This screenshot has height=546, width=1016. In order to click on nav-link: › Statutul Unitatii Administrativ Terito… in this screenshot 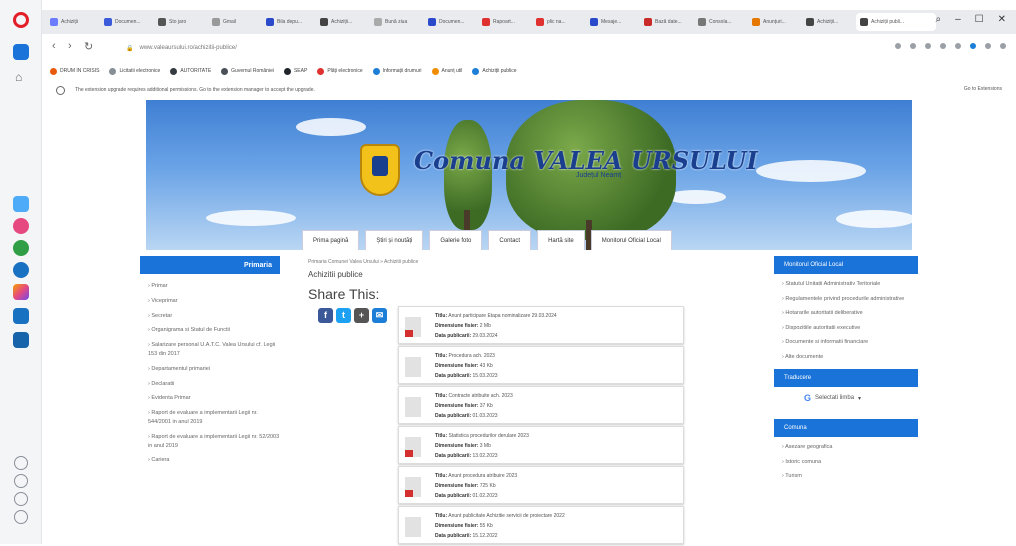, I will do `click(850, 284)`.